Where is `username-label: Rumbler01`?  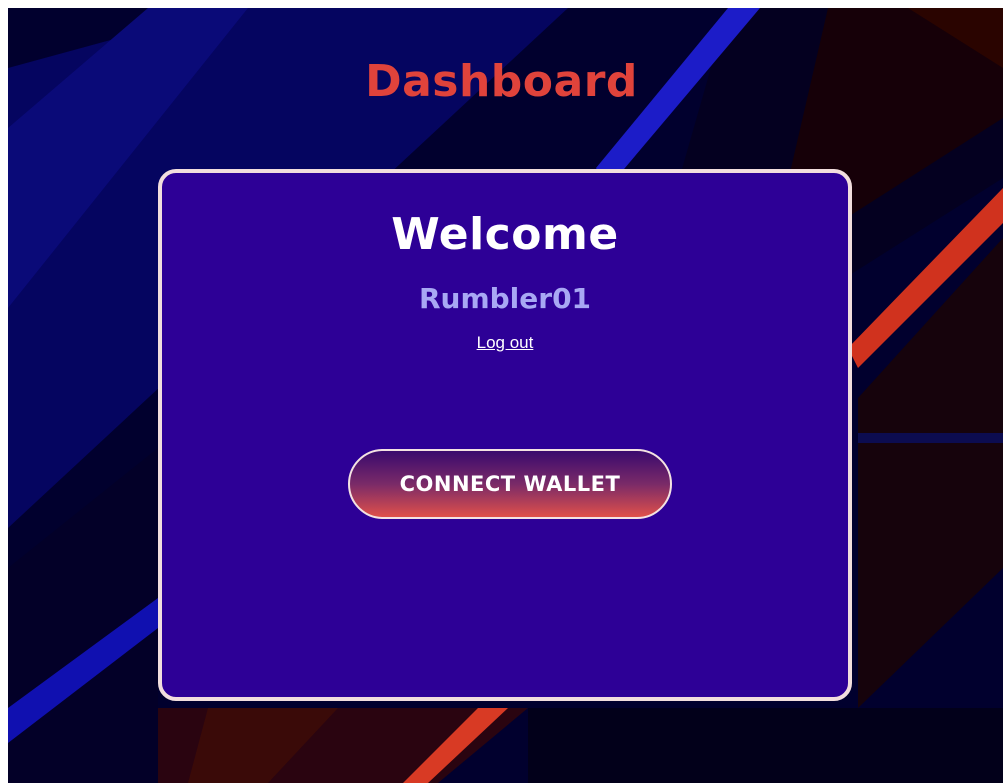 username-label: Rumbler01 is located at coordinates (505, 298).